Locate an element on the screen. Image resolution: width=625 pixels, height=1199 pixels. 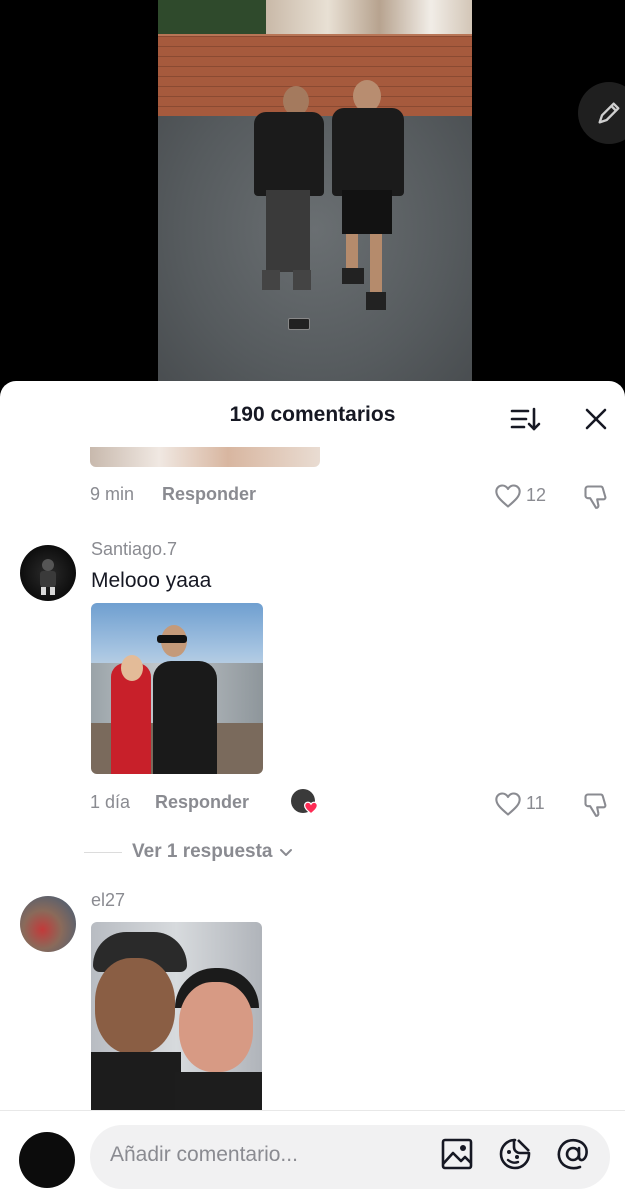
comment-time: 9 min is located at coordinates (112, 494).